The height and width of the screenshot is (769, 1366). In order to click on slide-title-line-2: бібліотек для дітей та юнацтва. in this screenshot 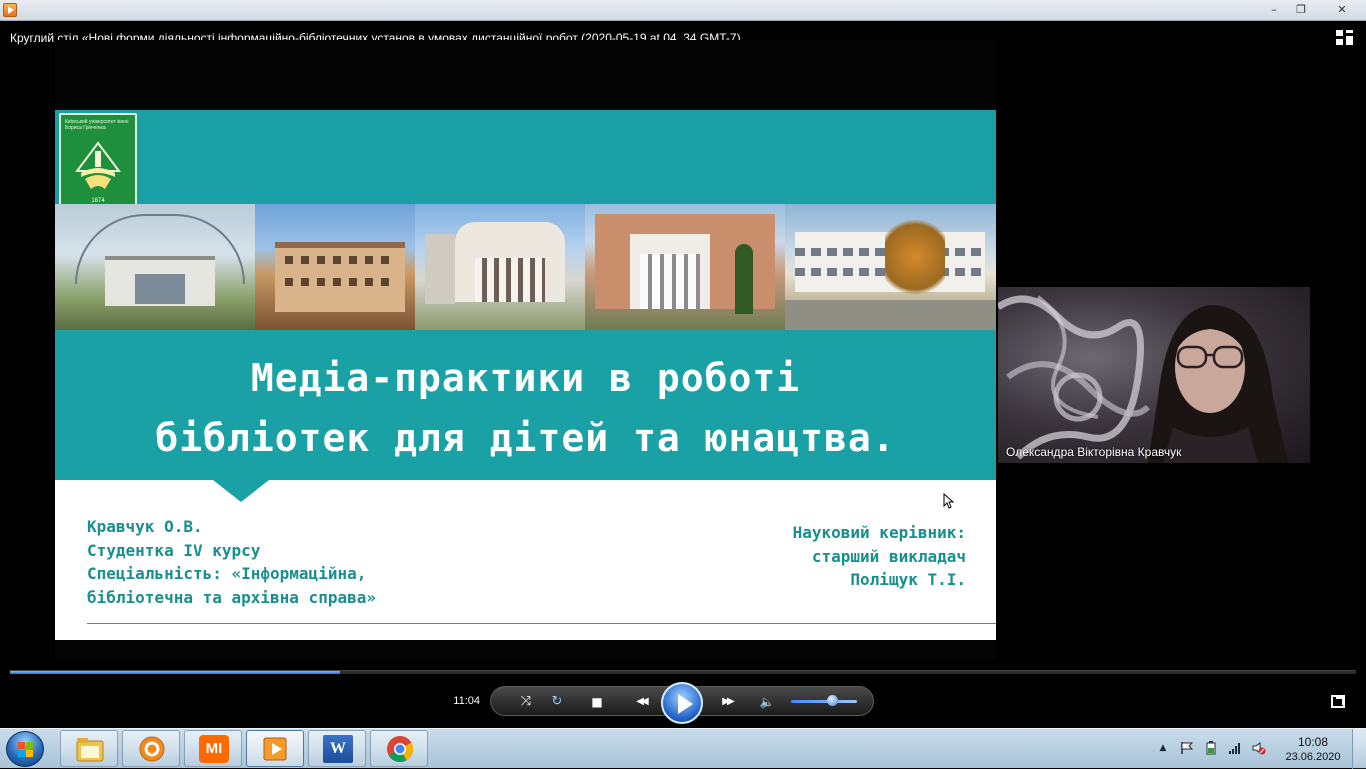, I will do `click(525, 438)`.